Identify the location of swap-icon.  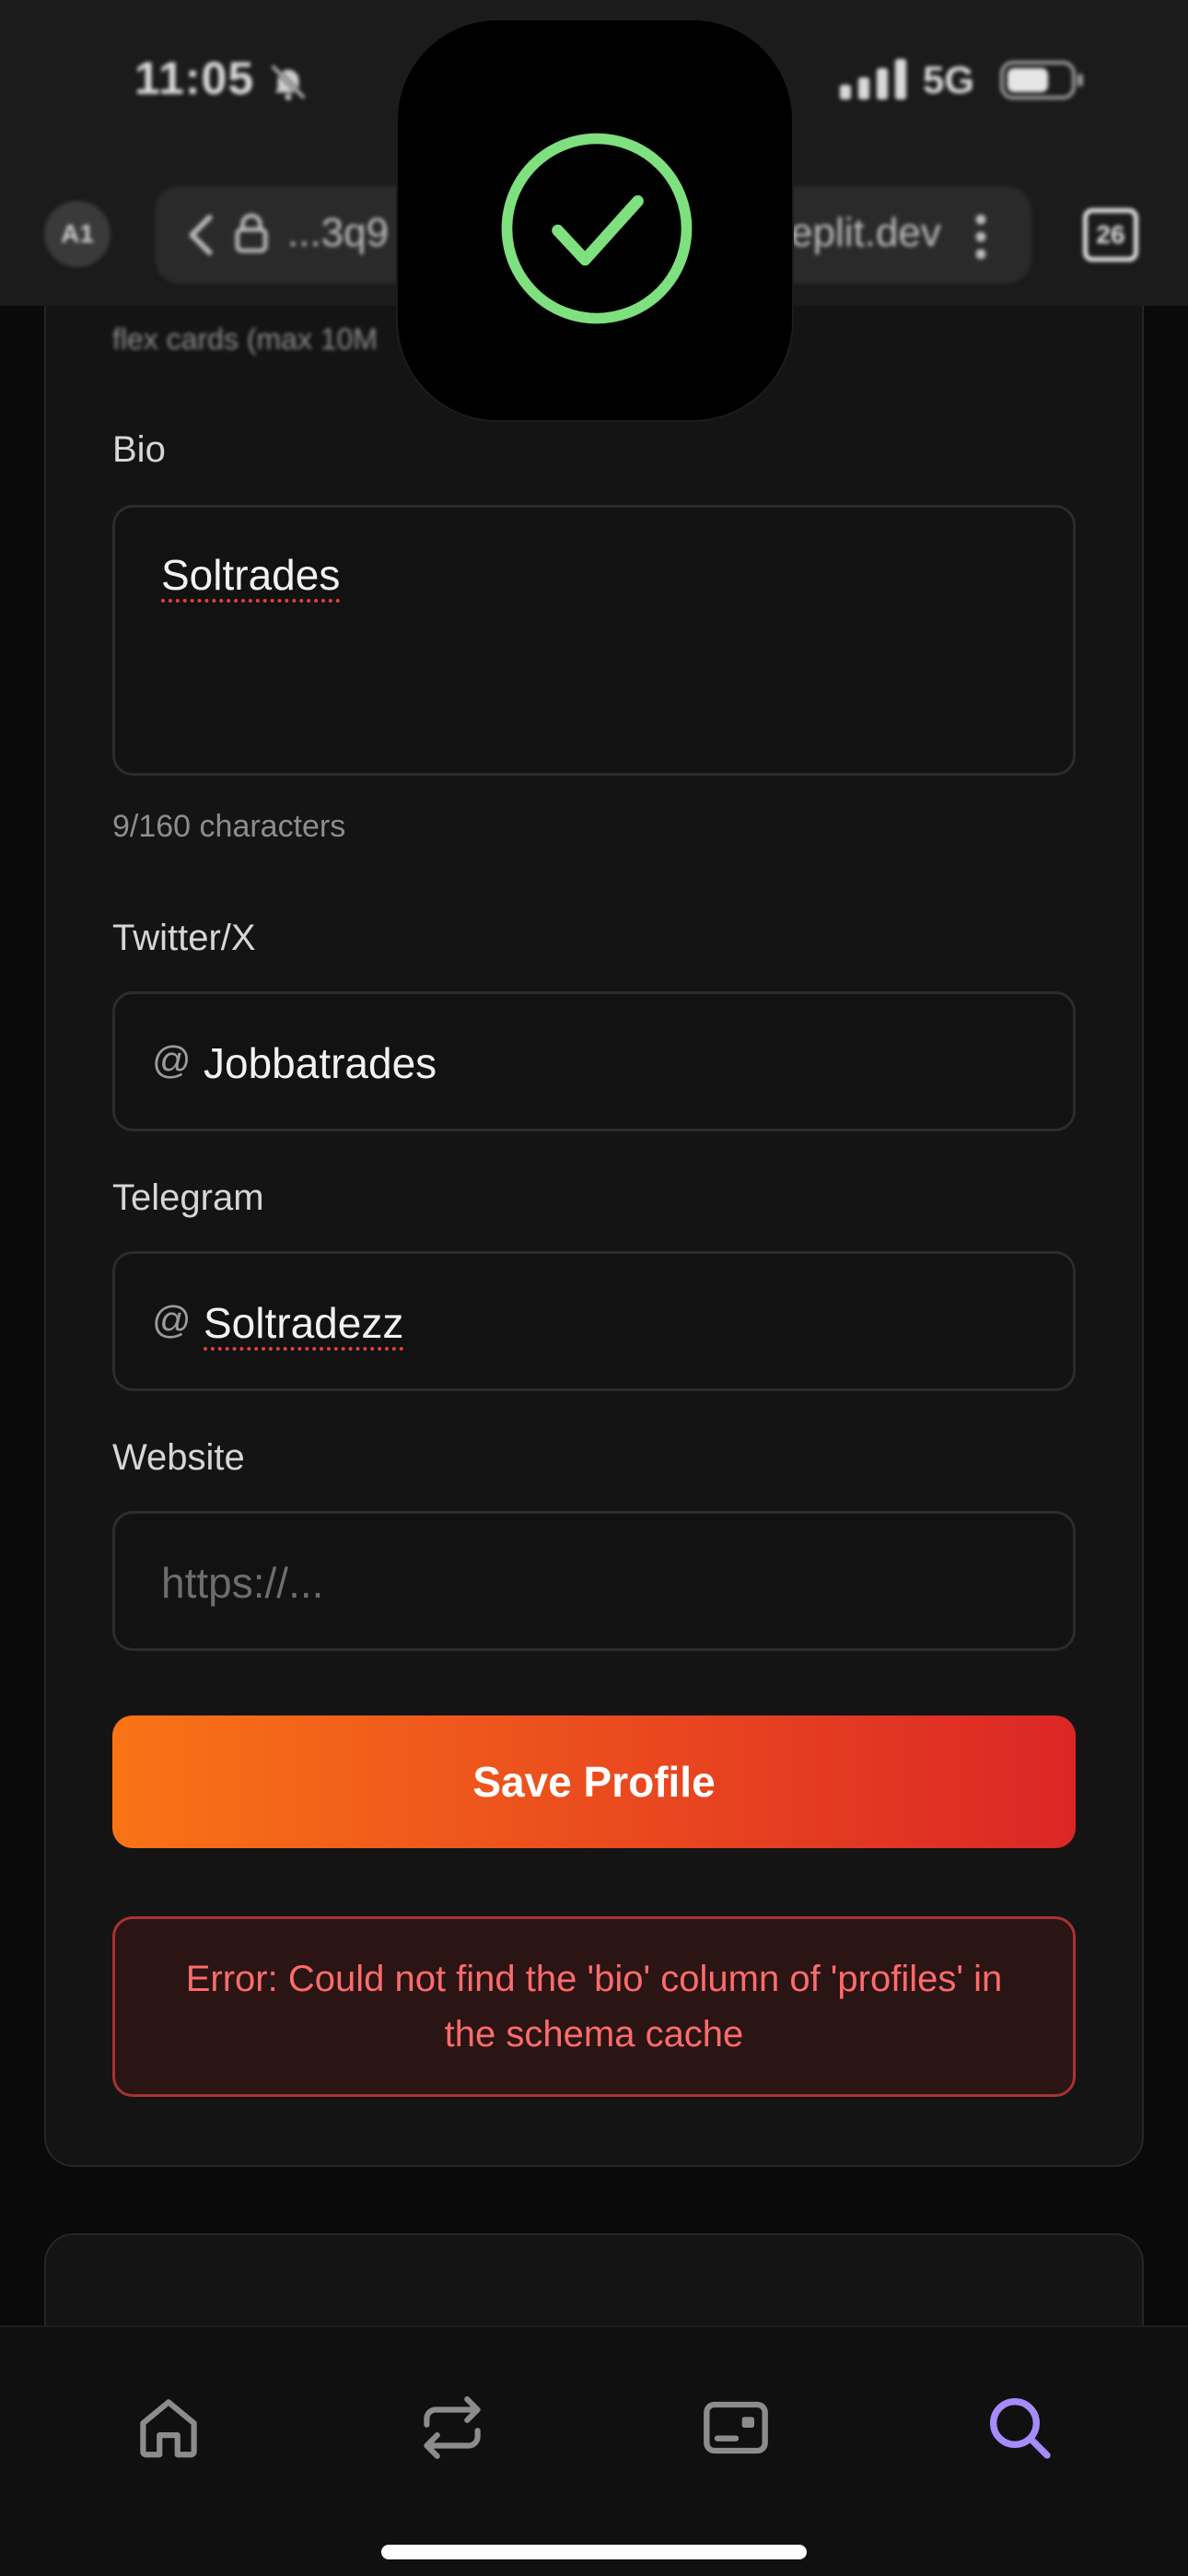
(452, 2427).